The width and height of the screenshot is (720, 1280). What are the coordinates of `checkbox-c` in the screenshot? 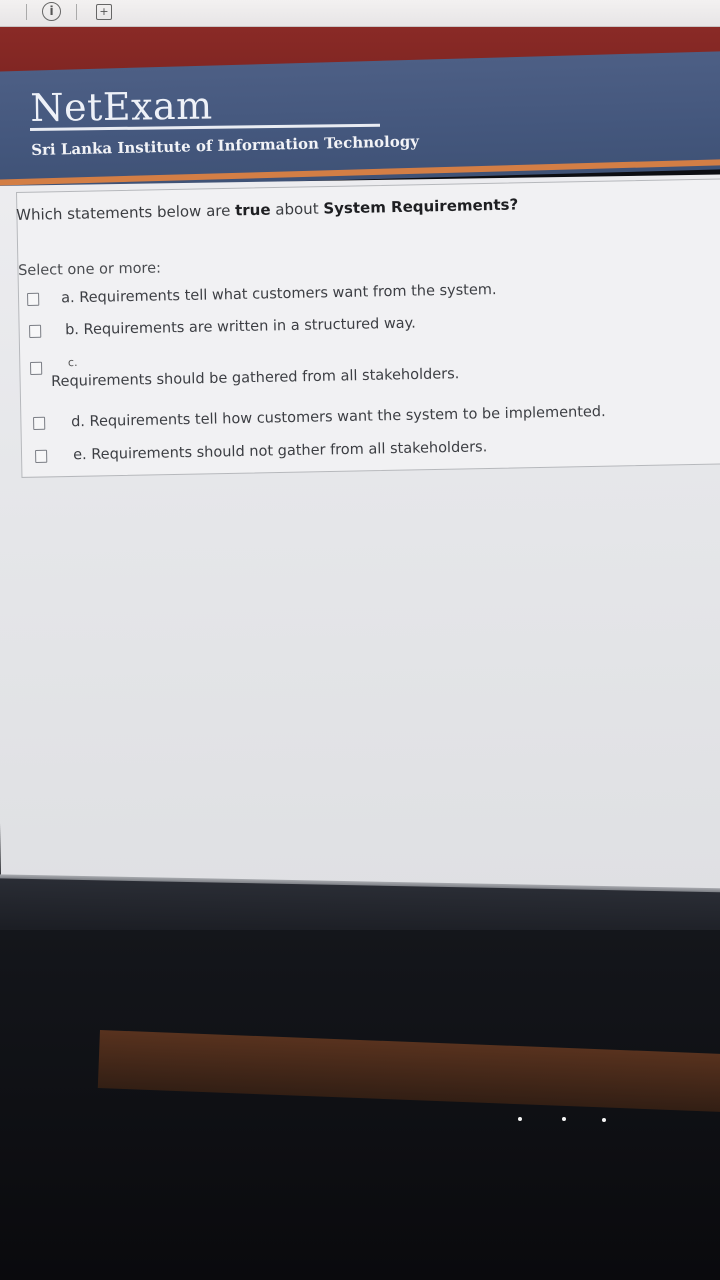 It's located at (36, 368).